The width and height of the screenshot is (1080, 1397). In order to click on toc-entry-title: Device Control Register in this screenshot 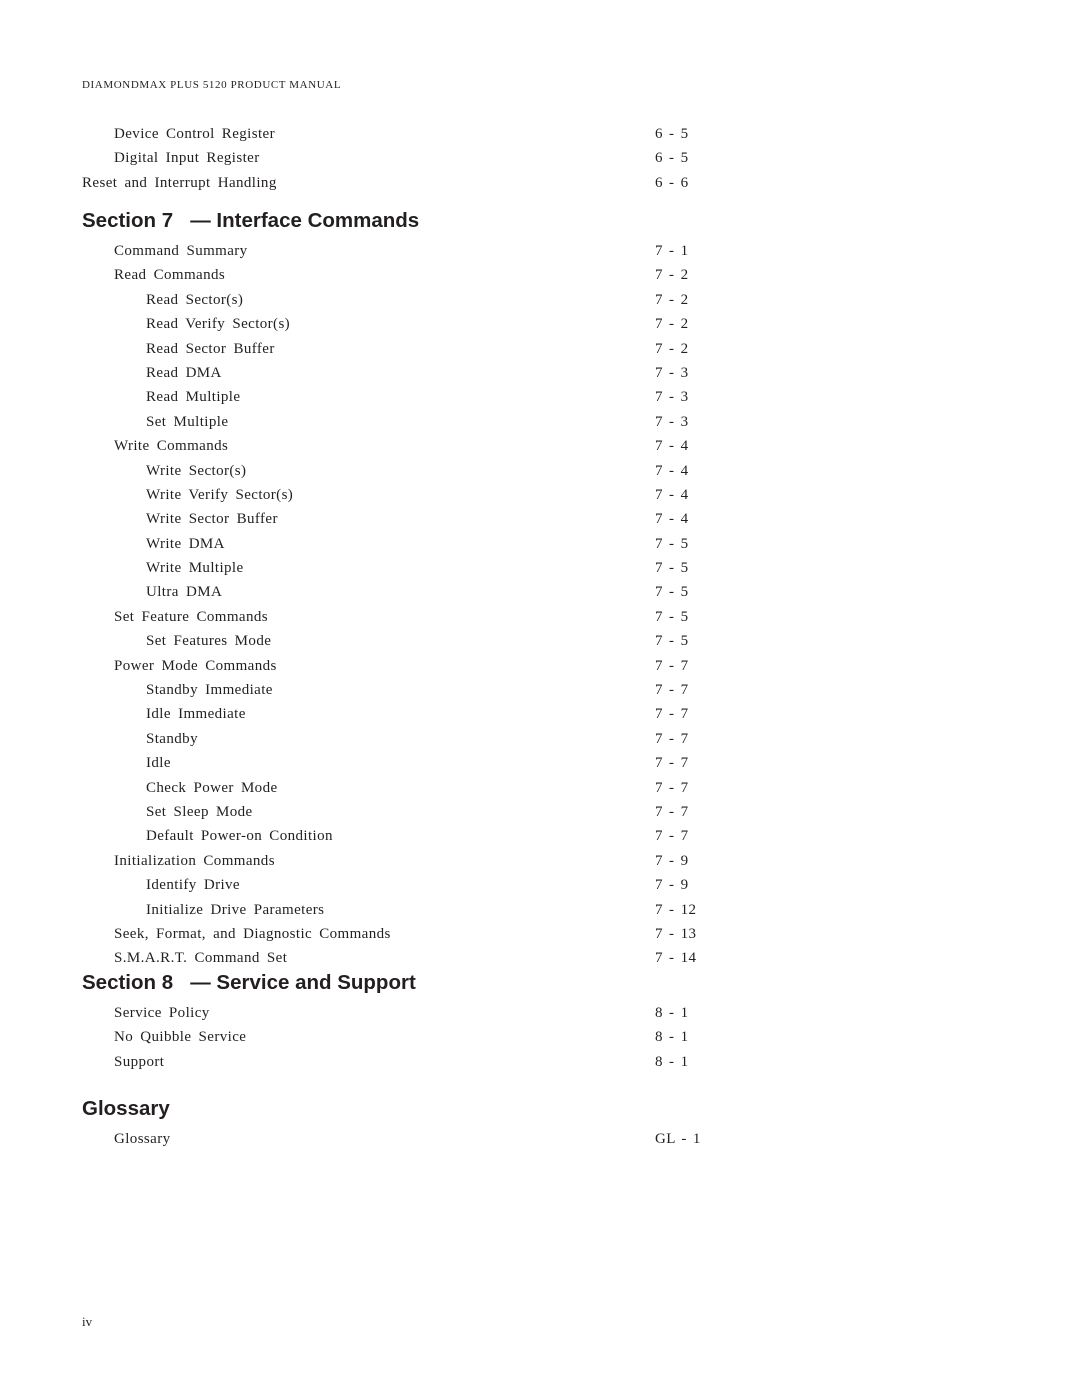, I will do `click(194, 134)`.